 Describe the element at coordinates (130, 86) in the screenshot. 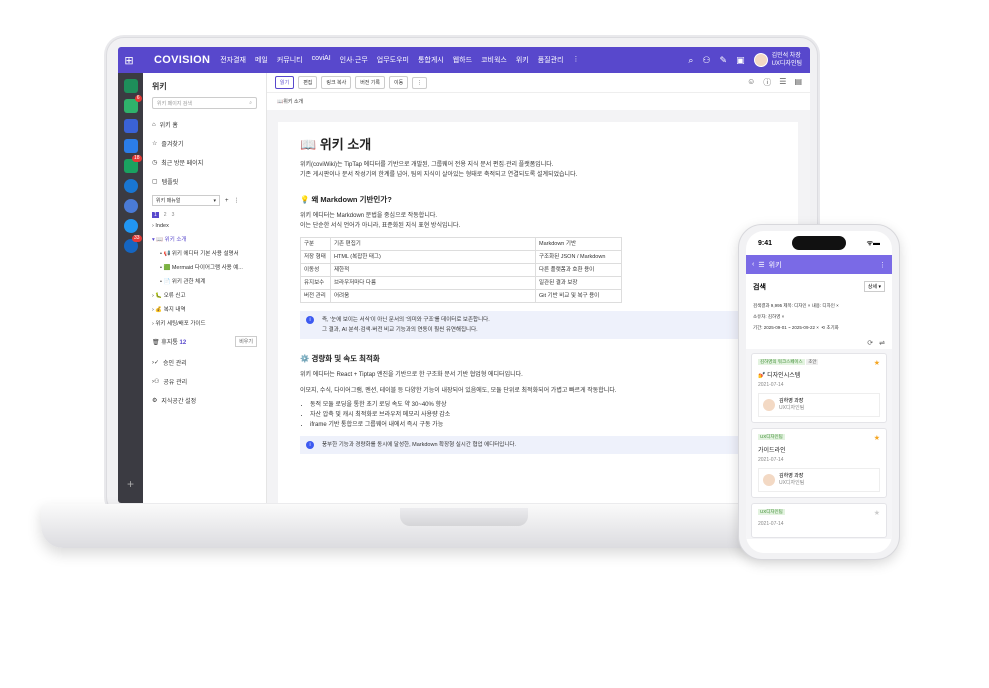

I see `mail-app-icon` at that location.